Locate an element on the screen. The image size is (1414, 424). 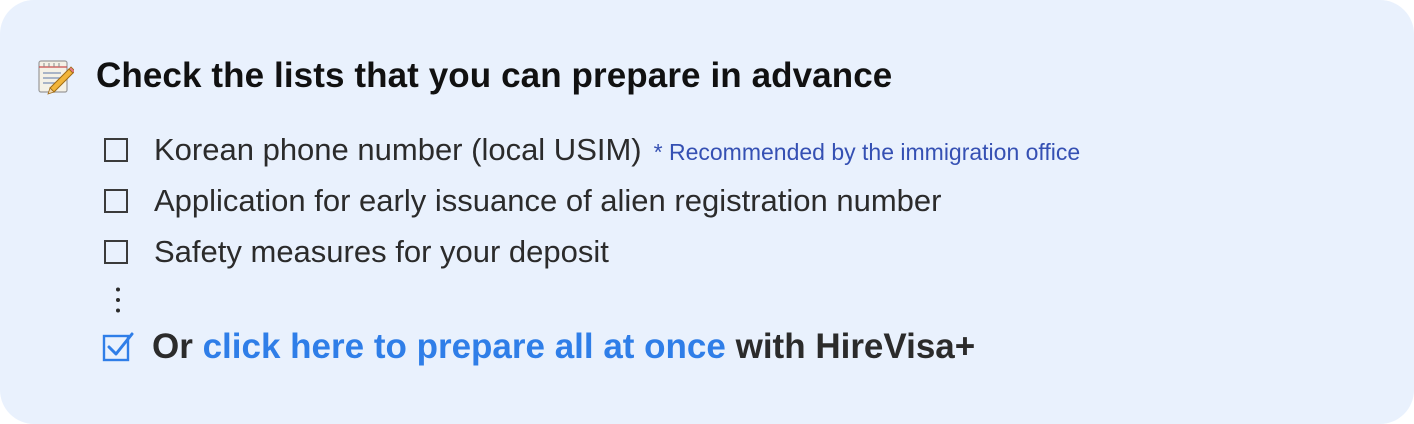
item-label: Korean phone number (local USIM) is located at coordinates (398, 149).